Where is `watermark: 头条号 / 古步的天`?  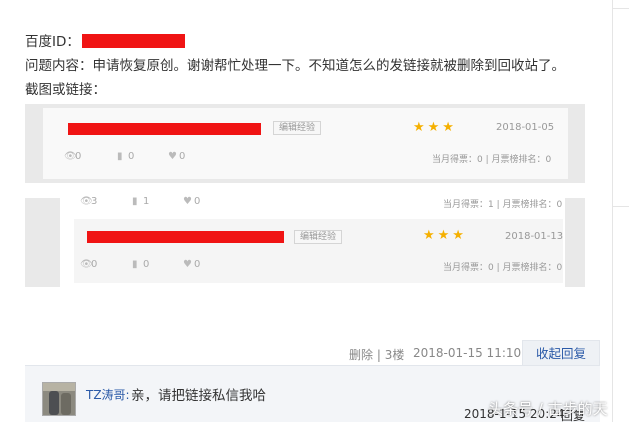
watermark: 头条号 / 古步的天 is located at coordinates (548, 409).